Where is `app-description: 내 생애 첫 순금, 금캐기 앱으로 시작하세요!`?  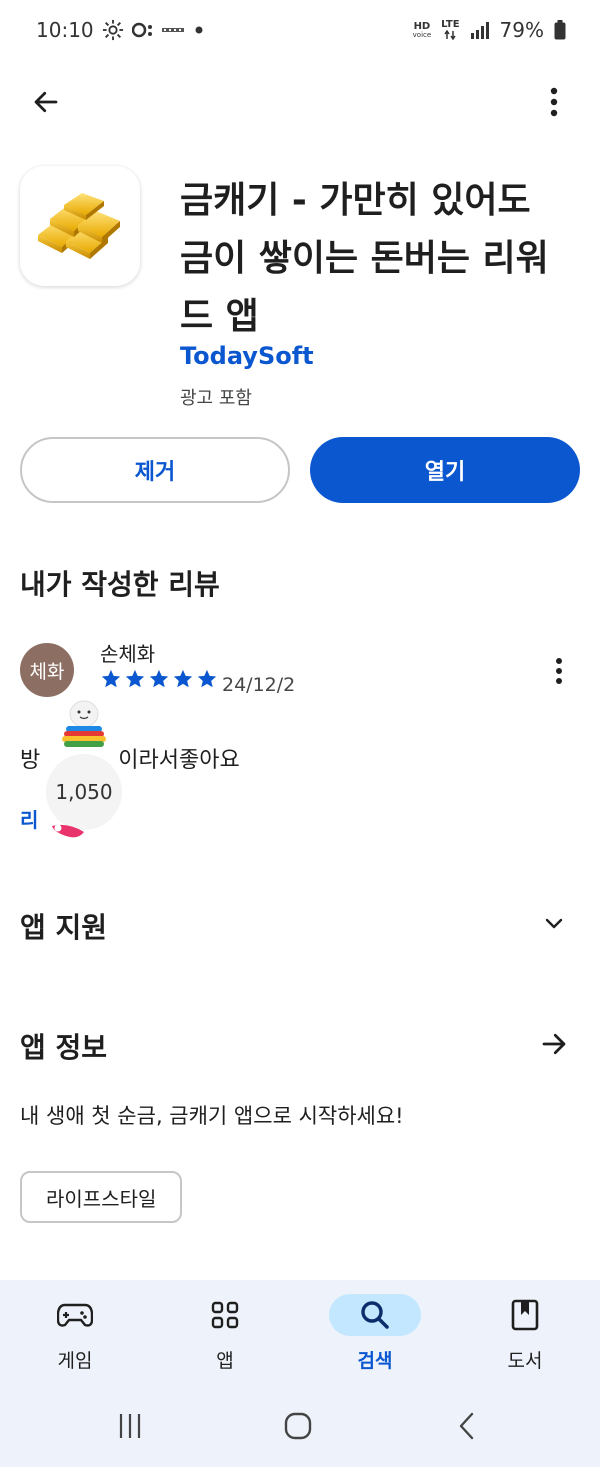 app-description: 내 생애 첫 순금, 금캐기 앱으로 시작하세요! is located at coordinates (212, 1116).